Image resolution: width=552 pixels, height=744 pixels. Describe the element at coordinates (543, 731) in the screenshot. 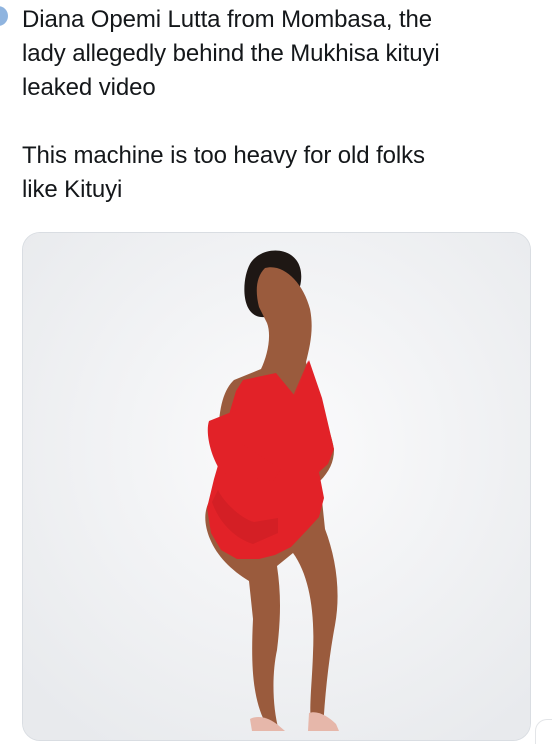

I see `card-corner-decoration` at that location.